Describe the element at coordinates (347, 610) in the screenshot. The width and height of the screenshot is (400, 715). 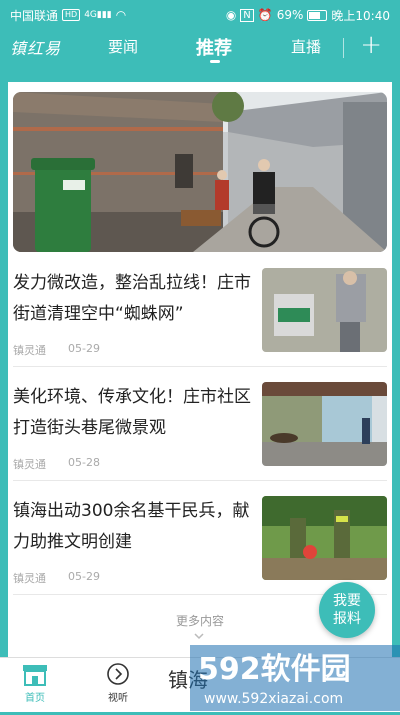
I see `report-button: 我要 报料` at that location.